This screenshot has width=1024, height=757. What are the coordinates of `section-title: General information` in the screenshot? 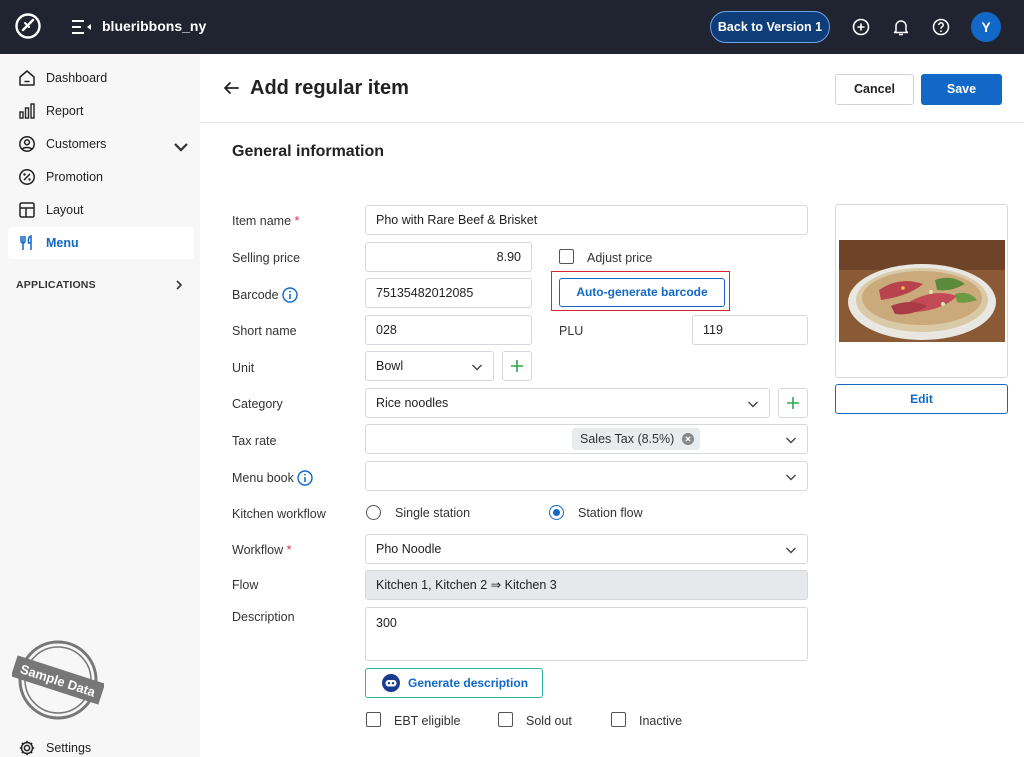 It's located at (308, 151).